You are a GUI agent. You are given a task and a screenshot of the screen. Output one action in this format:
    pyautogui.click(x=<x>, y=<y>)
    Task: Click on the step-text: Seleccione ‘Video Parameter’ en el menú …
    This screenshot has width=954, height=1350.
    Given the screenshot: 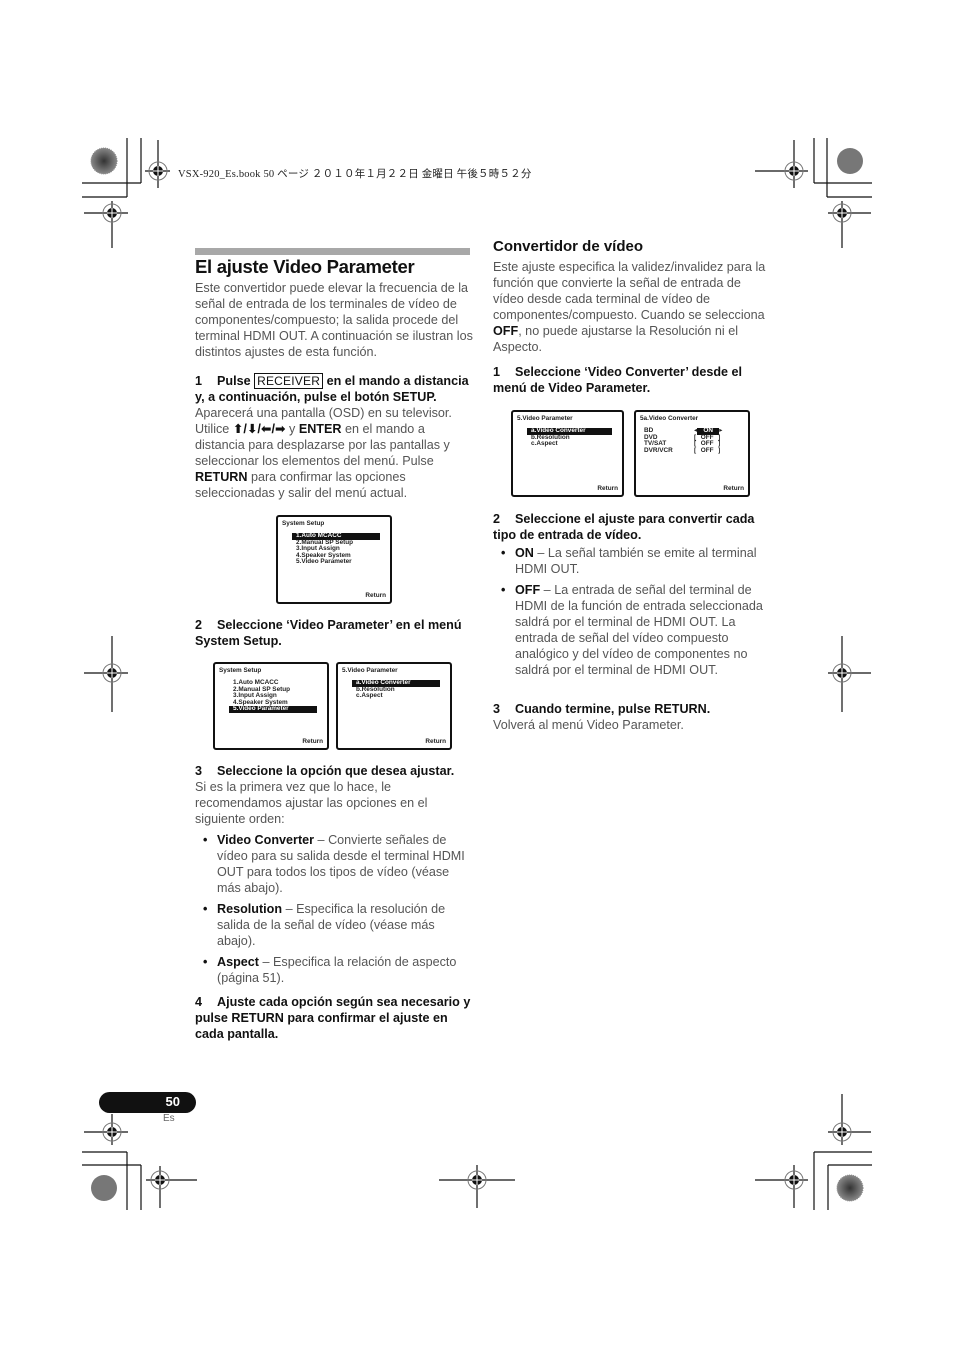 What is the action you would take?
    pyautogui.click(x=328, y=633)
    